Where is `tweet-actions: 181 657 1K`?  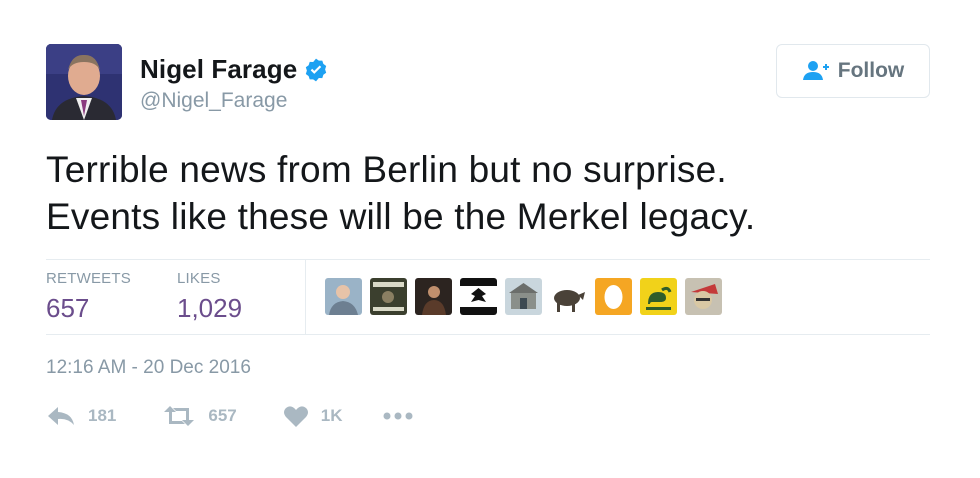 tweet-actions: 181 657 1K is located at coordinates (253, 416).